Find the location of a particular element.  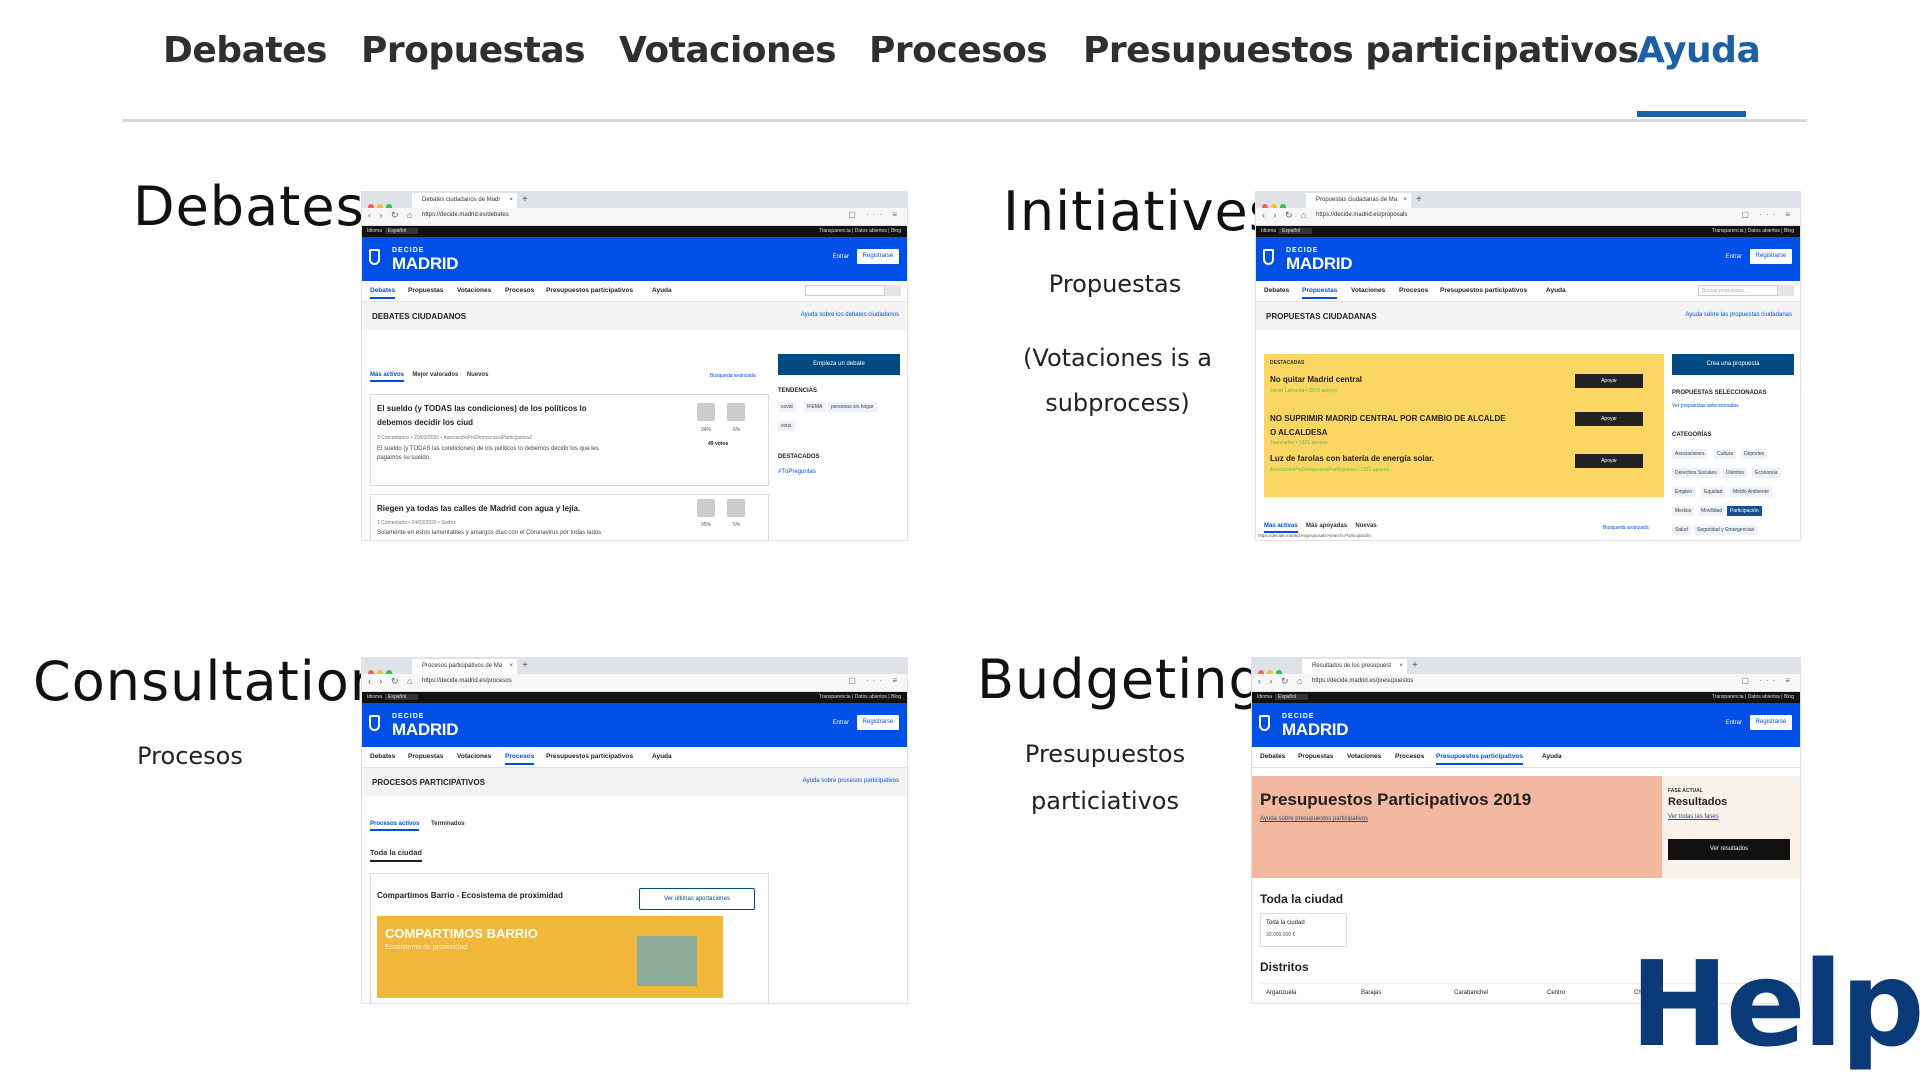

help-logo: Help is located at coordinates (1775, 1004).